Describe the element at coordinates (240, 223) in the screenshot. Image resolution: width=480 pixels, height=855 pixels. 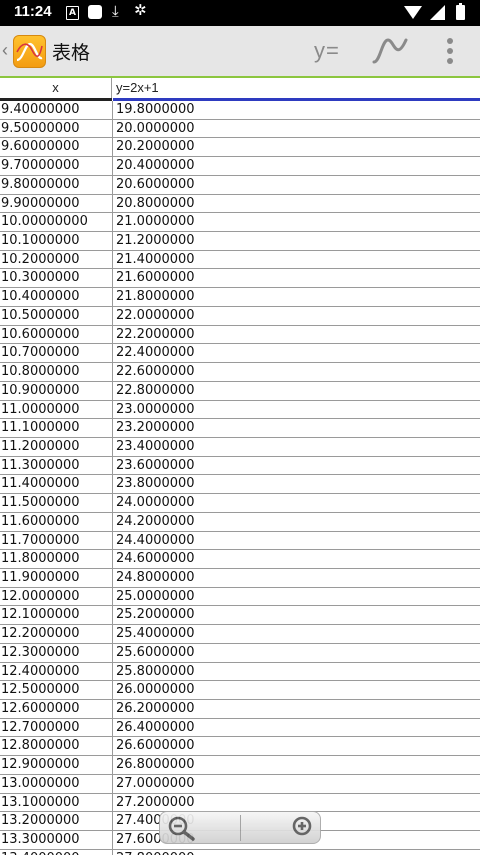
I see `table-row: 10.00000000 21.0000000` at that location.